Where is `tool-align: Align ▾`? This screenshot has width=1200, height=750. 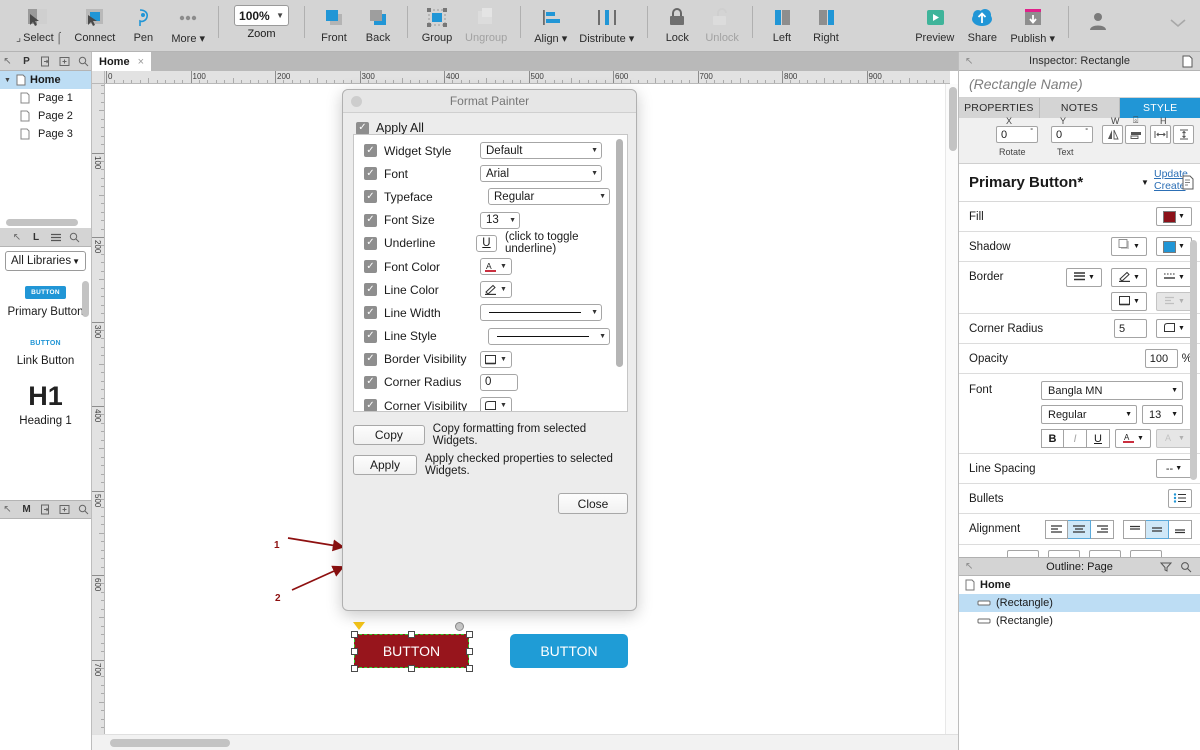 tool-align: Align ▾ is located at coordinates (550, 22).